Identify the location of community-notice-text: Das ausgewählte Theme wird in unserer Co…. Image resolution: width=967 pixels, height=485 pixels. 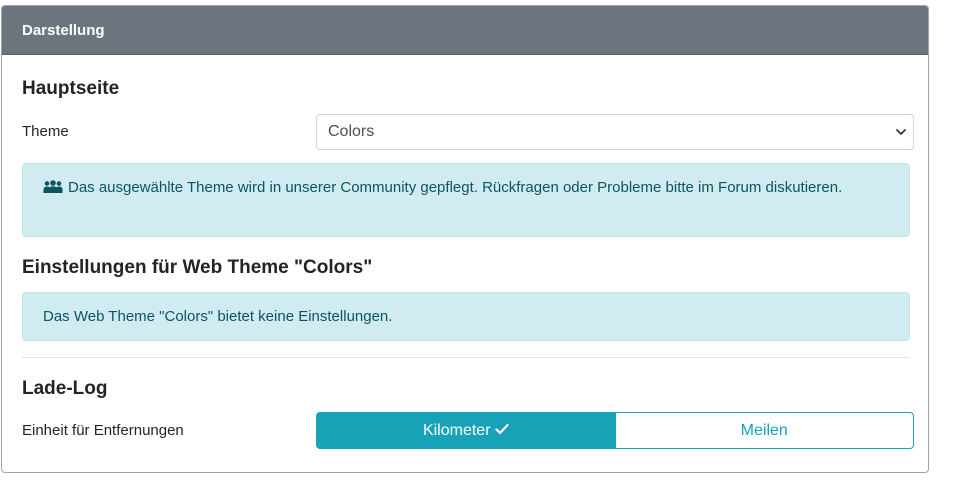
(455, 187).